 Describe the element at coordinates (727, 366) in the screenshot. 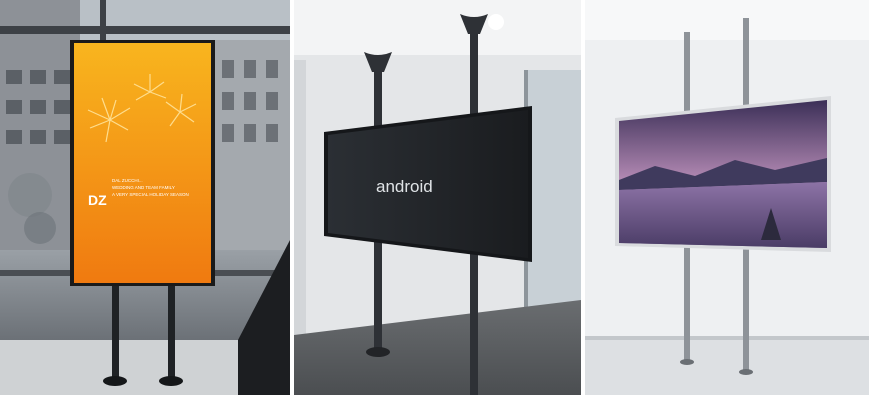

I see `floor-ledge` at that location.